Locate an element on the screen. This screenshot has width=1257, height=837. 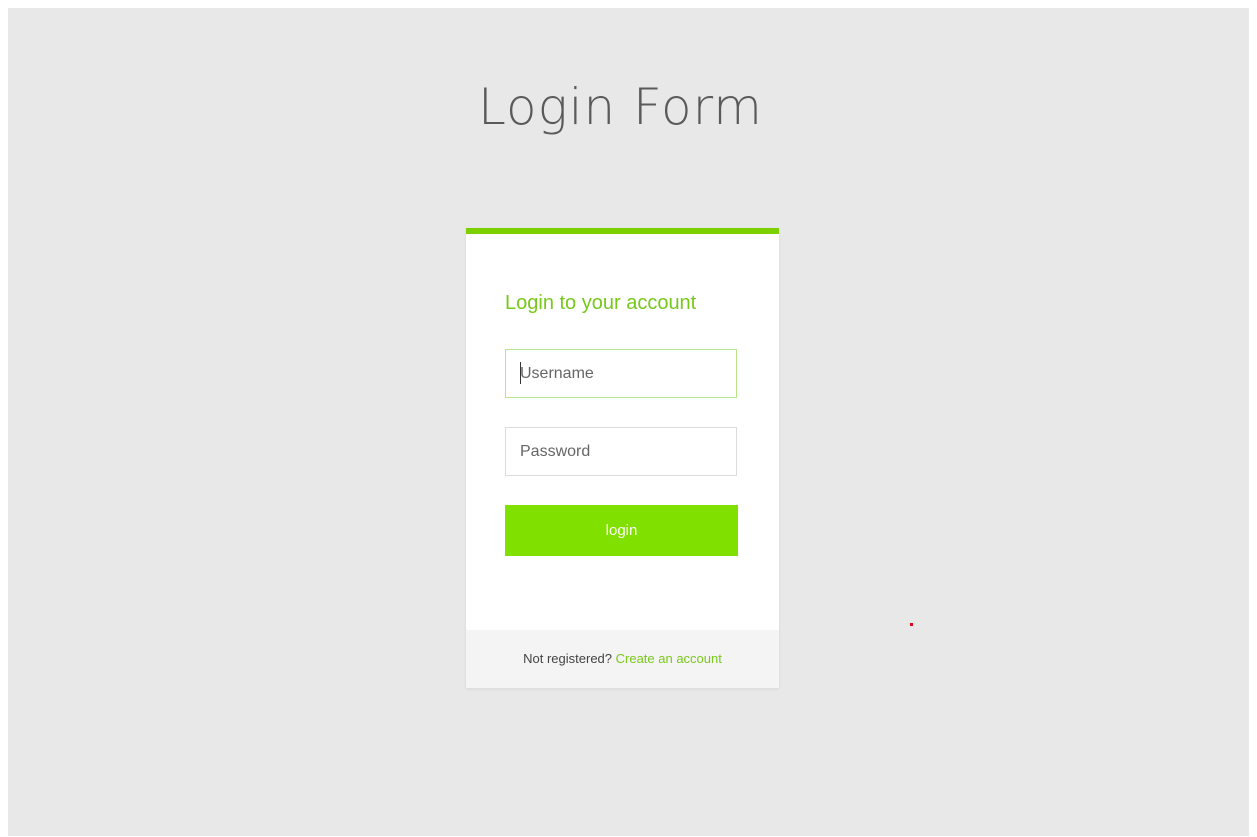
login-button: login is located at coordinates (621, 530).